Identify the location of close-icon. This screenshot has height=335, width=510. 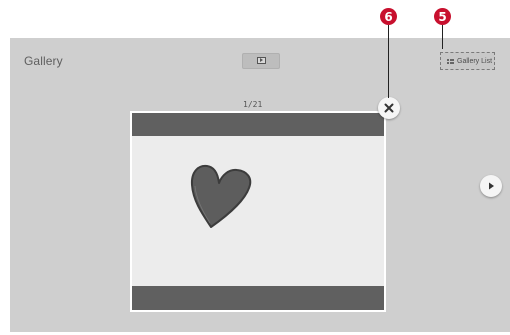
(389, 108).